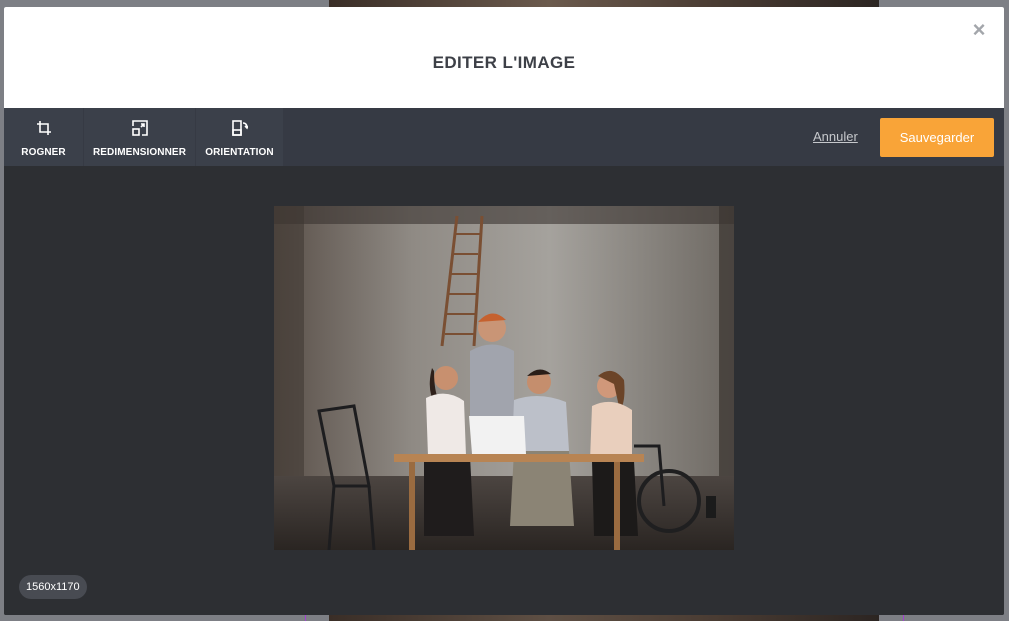 The height and width of the screenshot is (621, 1009). What do you see at coordinates (139, 128) in the screenshot?
I see `resize-icon` at bounding box center [139, 128].